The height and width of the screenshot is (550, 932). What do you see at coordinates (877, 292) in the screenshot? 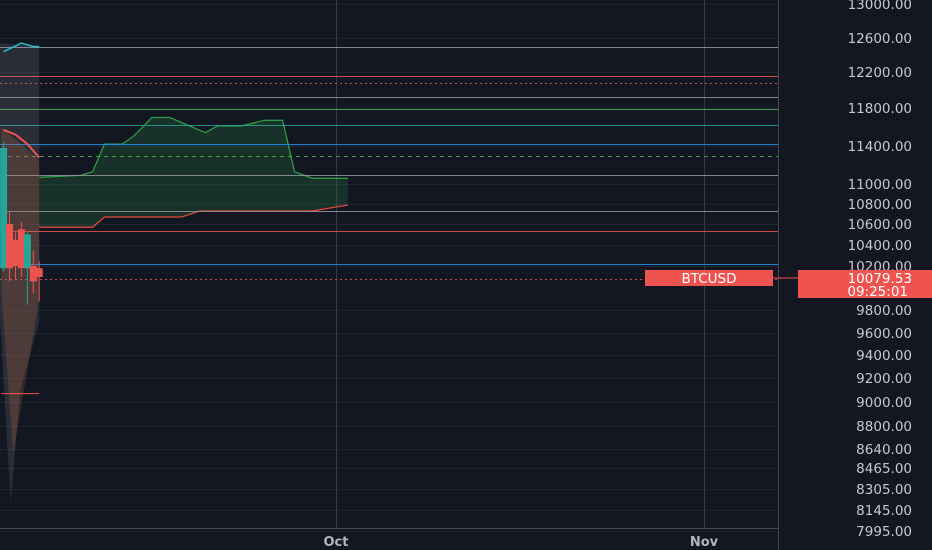
I see `countdown-label: 09:25:01` at bounding box center [877, 292].